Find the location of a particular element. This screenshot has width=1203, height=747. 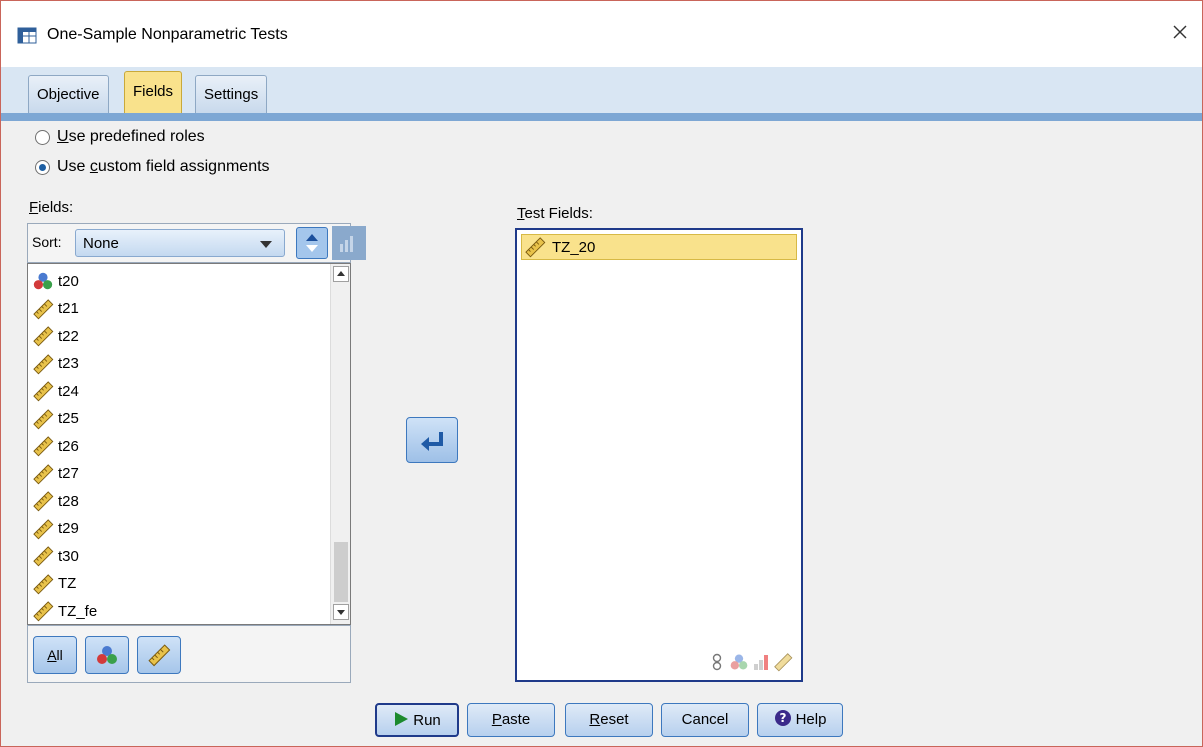

list-item: t28 is located at coordinates (55, 501).